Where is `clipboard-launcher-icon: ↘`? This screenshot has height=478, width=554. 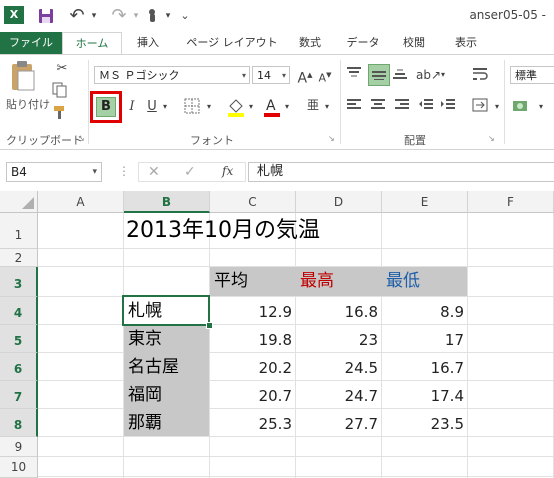
clipboard-launcher-icon: ↘ is located at coordinates (81, 138).